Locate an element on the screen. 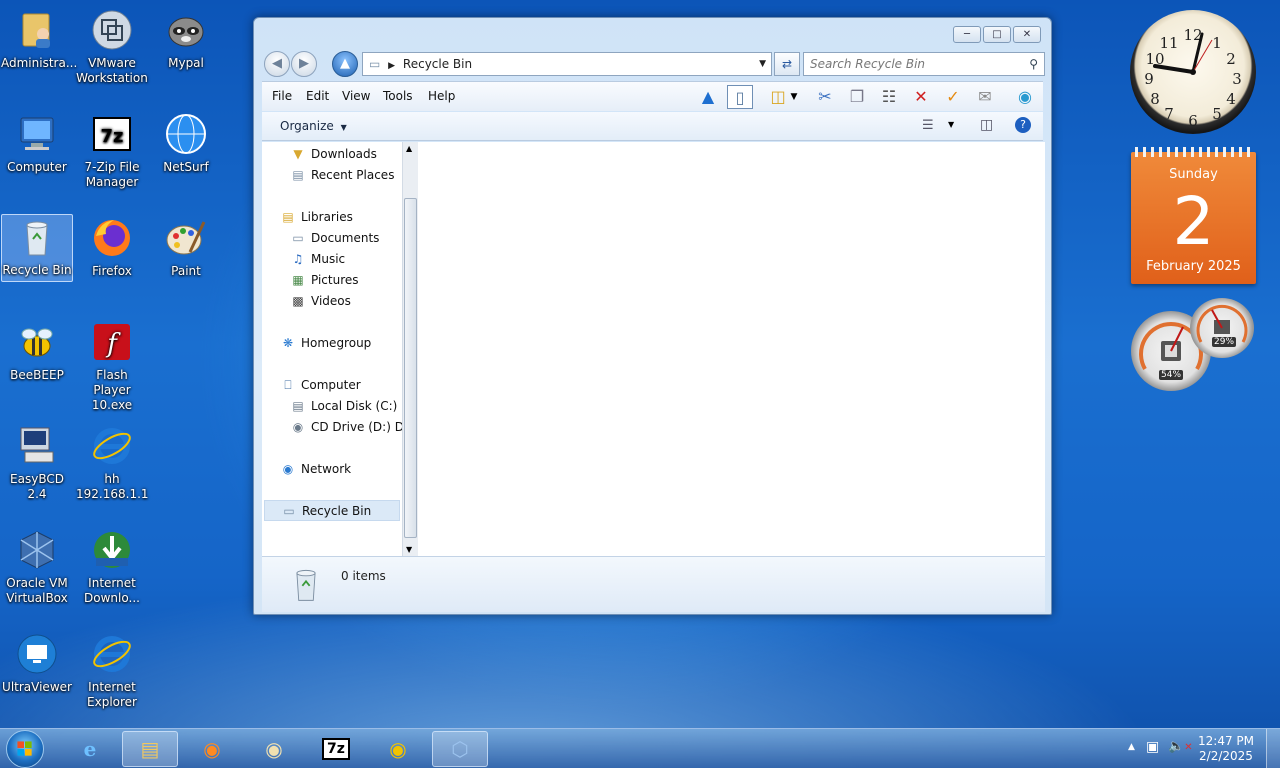  tree-item-videos: ▩ Videos is located at coordinates (320, 300).